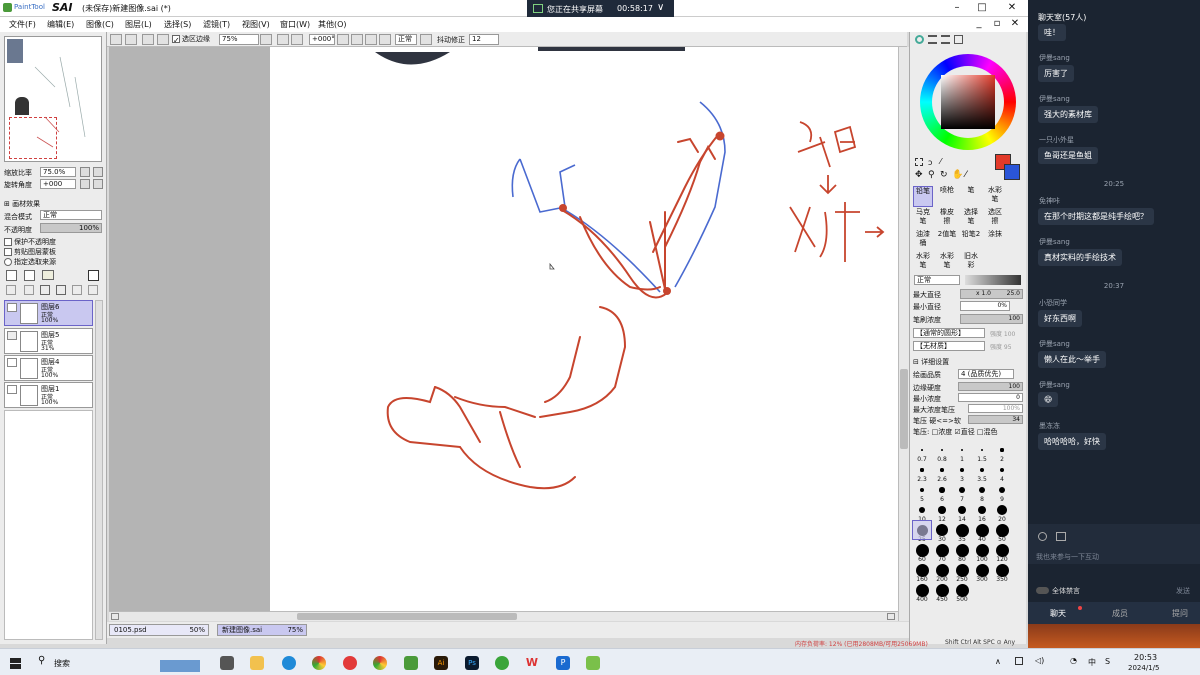  I want to click on app-red-icon, so click(350, 663).